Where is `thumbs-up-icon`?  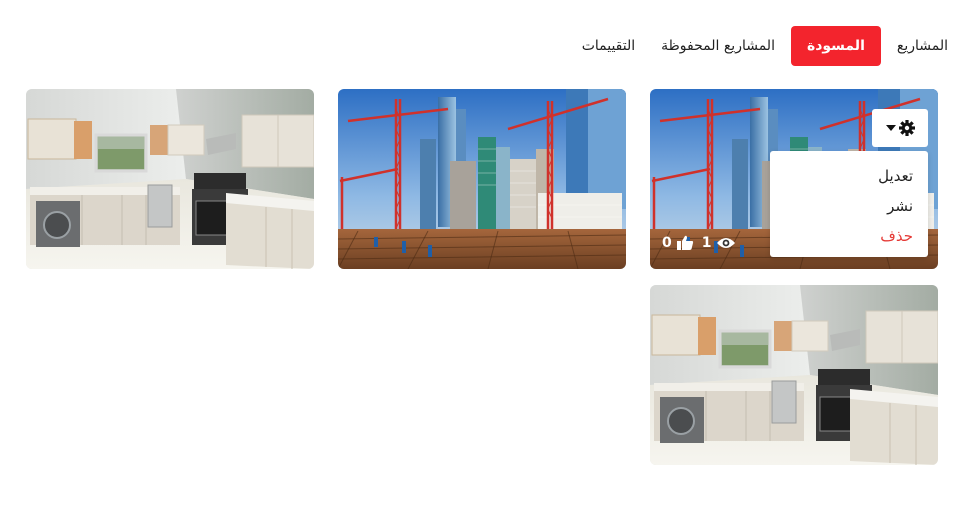 thumbs-up-icon is located at coordinates (684, 242).